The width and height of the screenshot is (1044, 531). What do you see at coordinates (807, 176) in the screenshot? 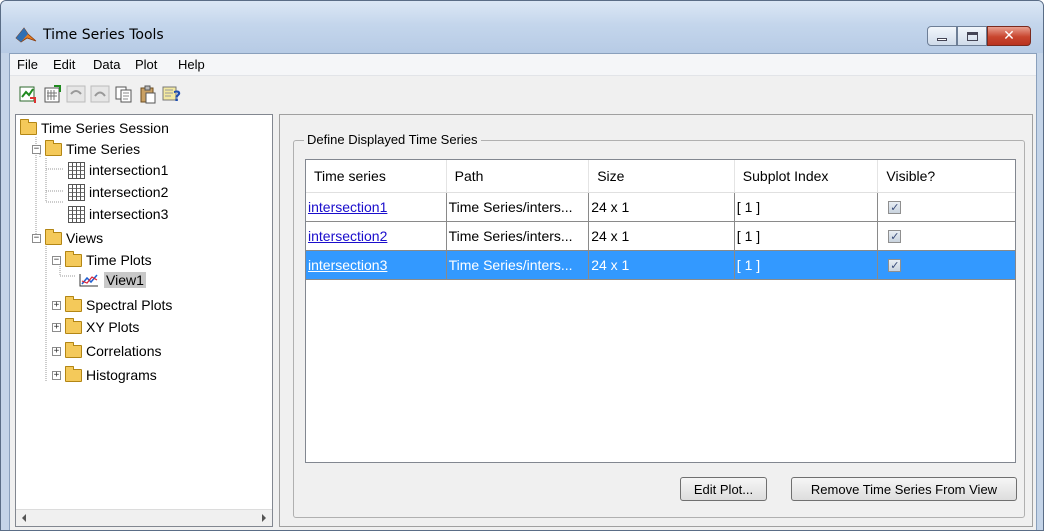
I see `column-header-subplot-index: Subplot Index` at bounding box center [807, 176].